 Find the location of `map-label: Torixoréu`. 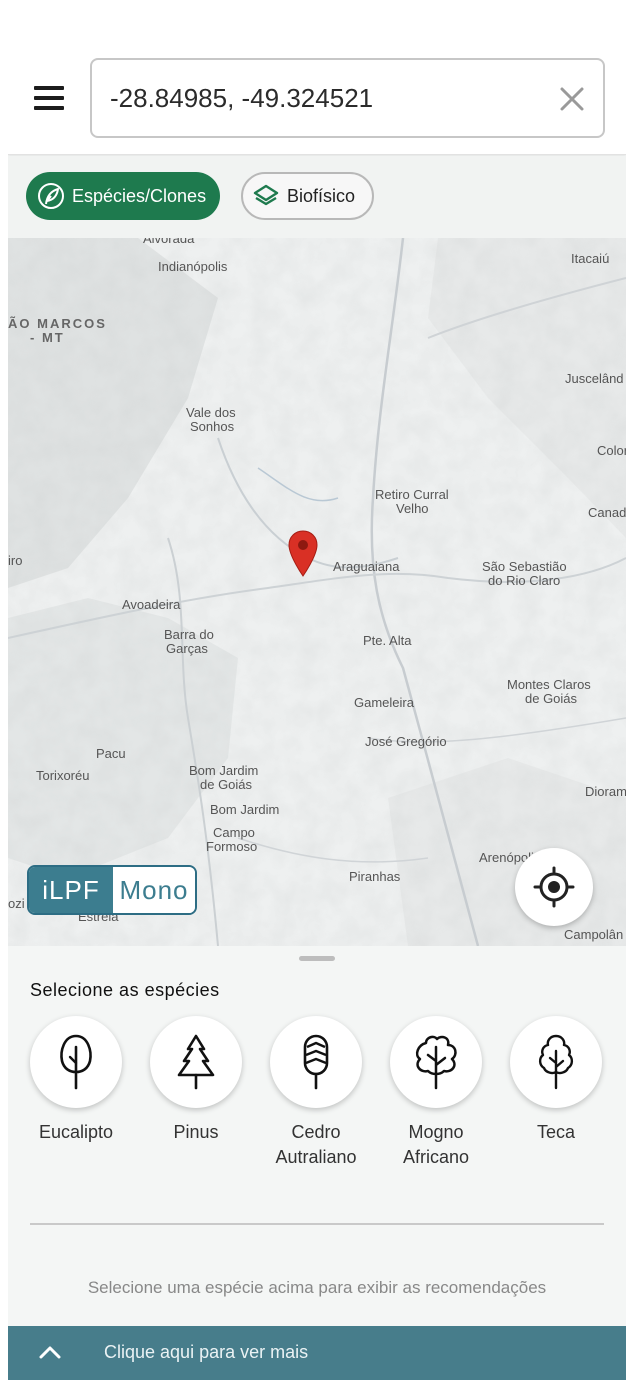

map-label: Torixoréu is located at coordinates (63, 775).